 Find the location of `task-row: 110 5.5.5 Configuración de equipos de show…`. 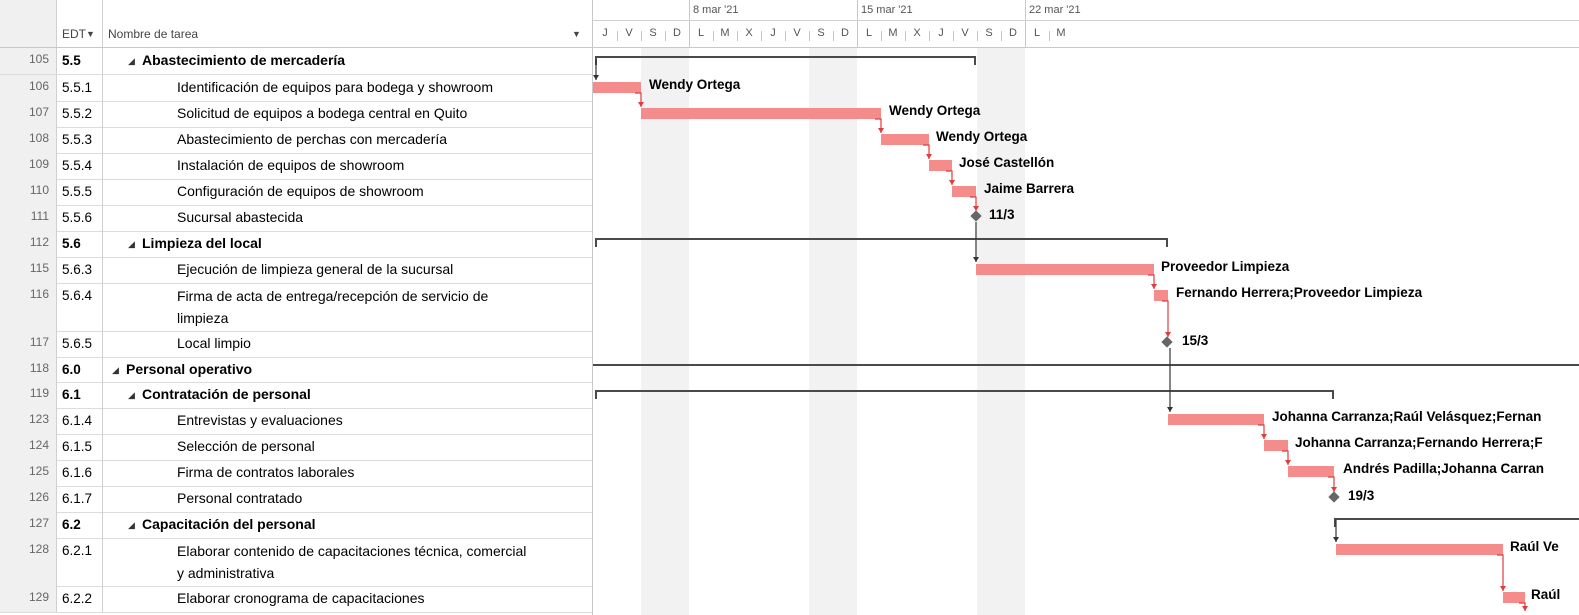

task-row: 110 5.5.5 Configuración de equipos de show… is located at coordinates (296, 192).